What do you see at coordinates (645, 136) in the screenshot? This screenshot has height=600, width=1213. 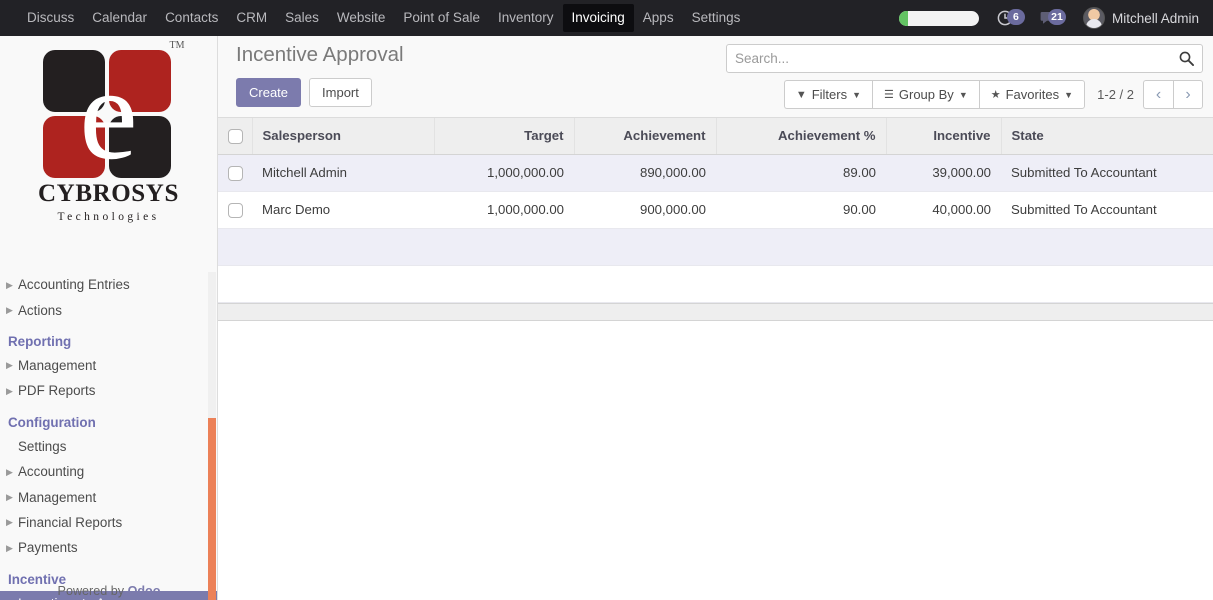 I see `column-header-achievement: Achievement` at bounding box center [645, 136].